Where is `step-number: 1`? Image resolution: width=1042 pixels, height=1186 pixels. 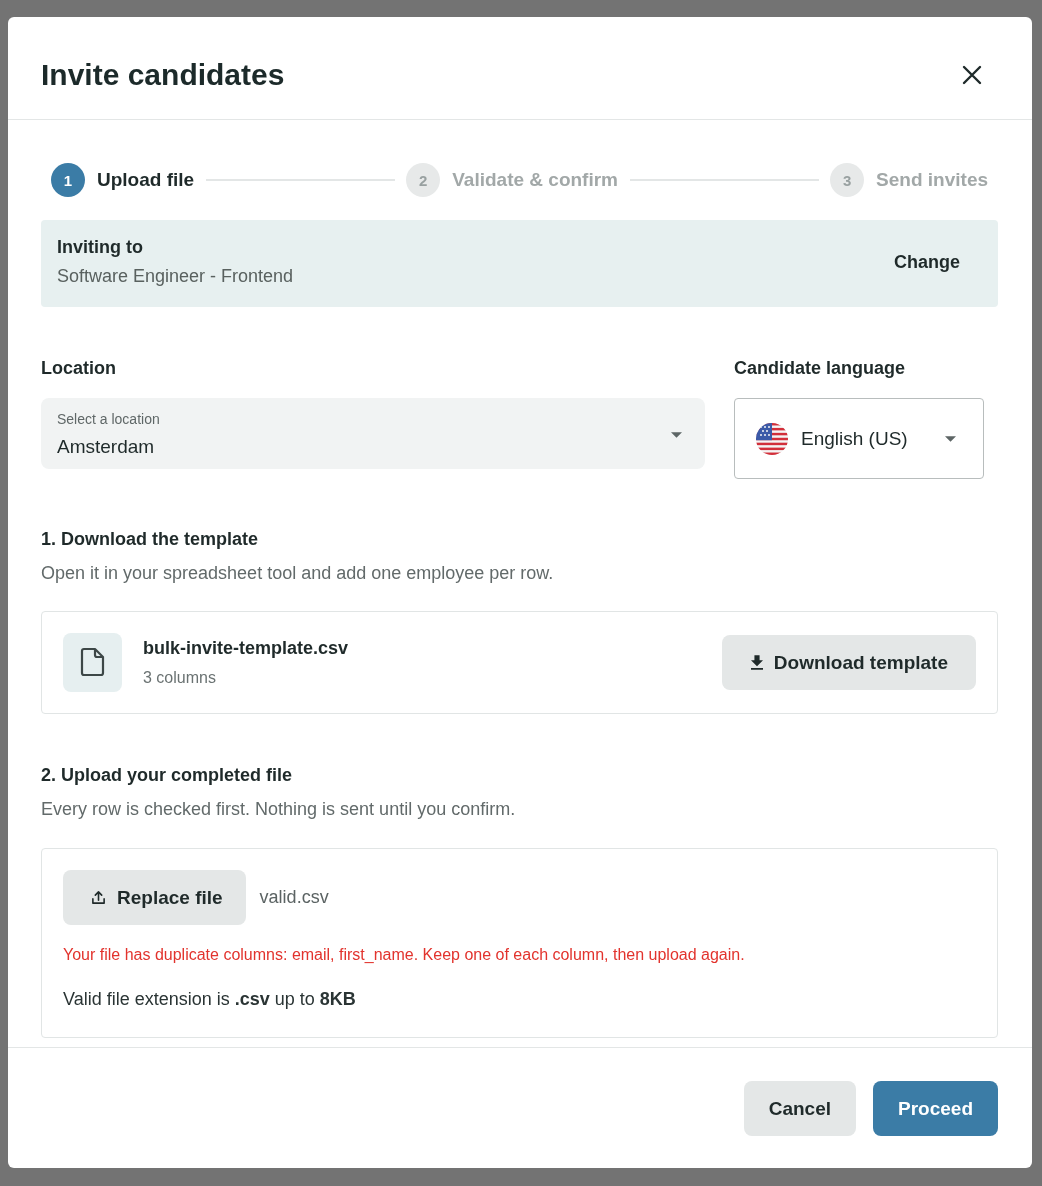 step-number: 1 is located at coordinates (68, 180).